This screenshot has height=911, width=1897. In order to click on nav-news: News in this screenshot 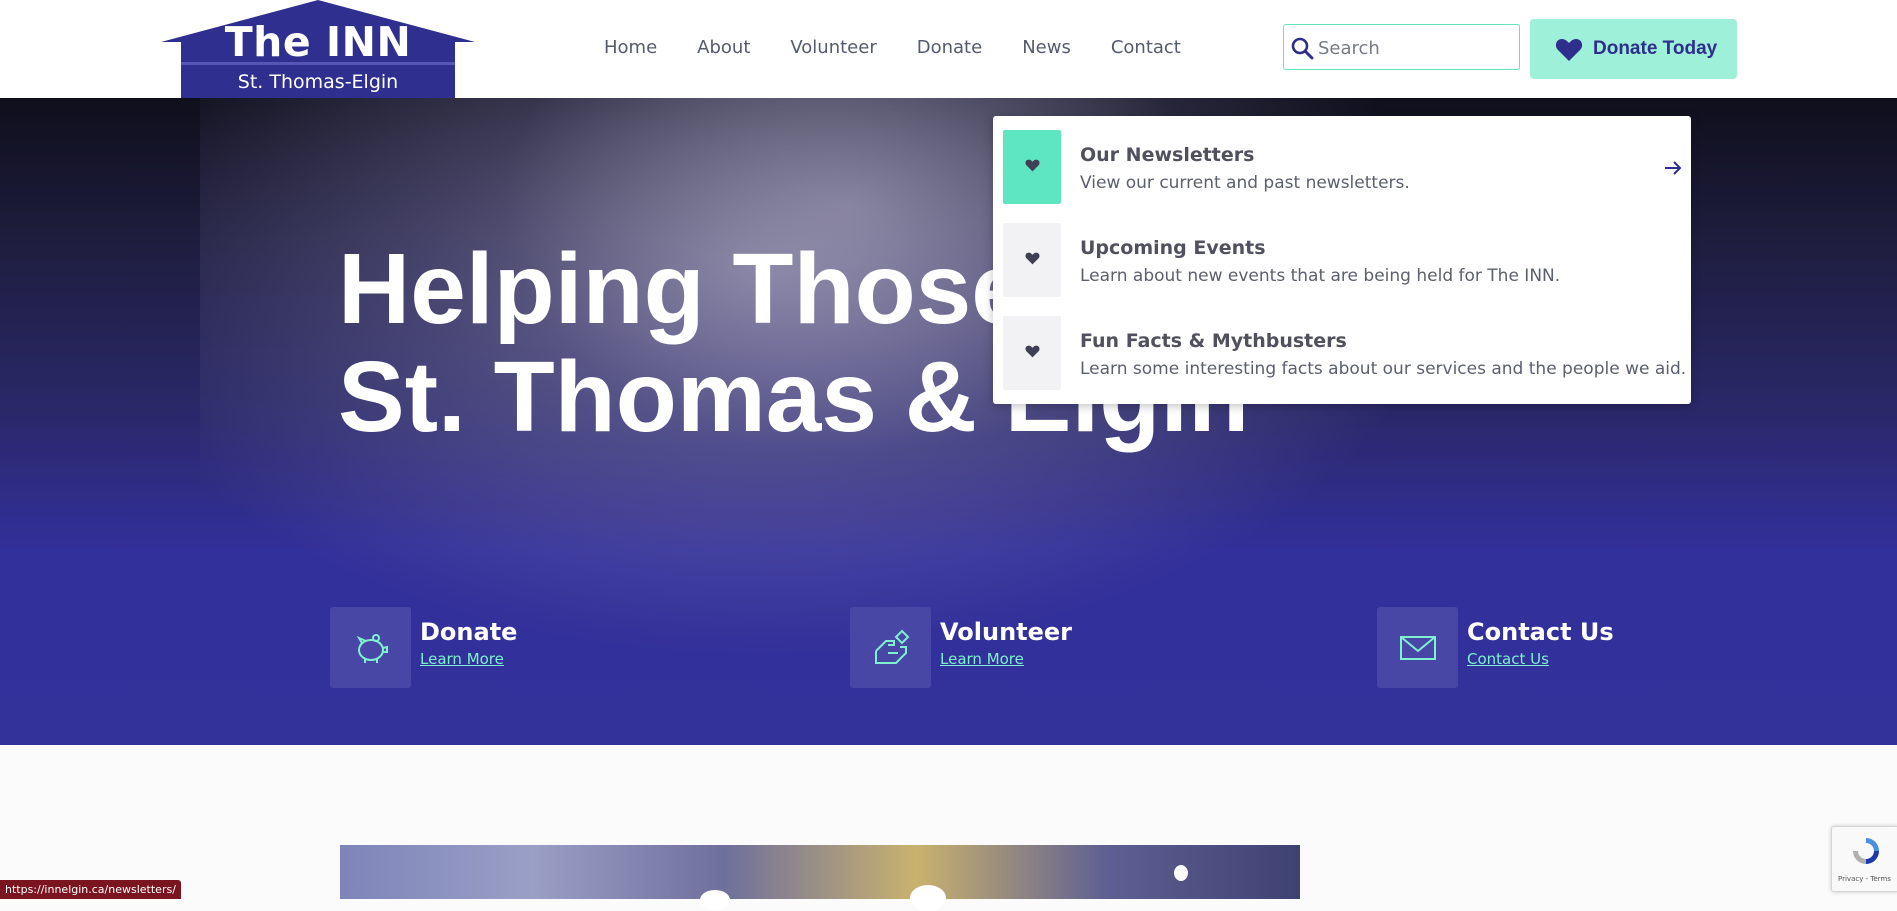, I will do `click(1046, 47)`.